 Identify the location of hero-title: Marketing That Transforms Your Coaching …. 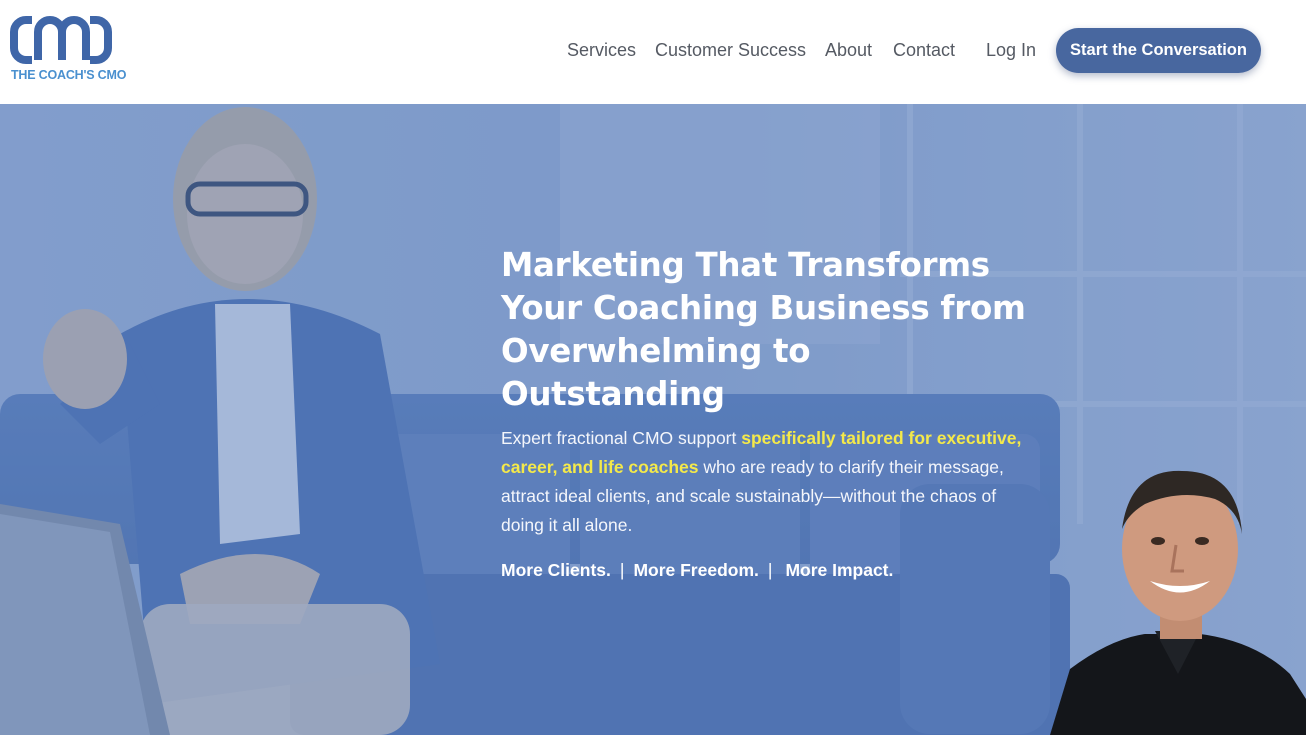
(771, 330).